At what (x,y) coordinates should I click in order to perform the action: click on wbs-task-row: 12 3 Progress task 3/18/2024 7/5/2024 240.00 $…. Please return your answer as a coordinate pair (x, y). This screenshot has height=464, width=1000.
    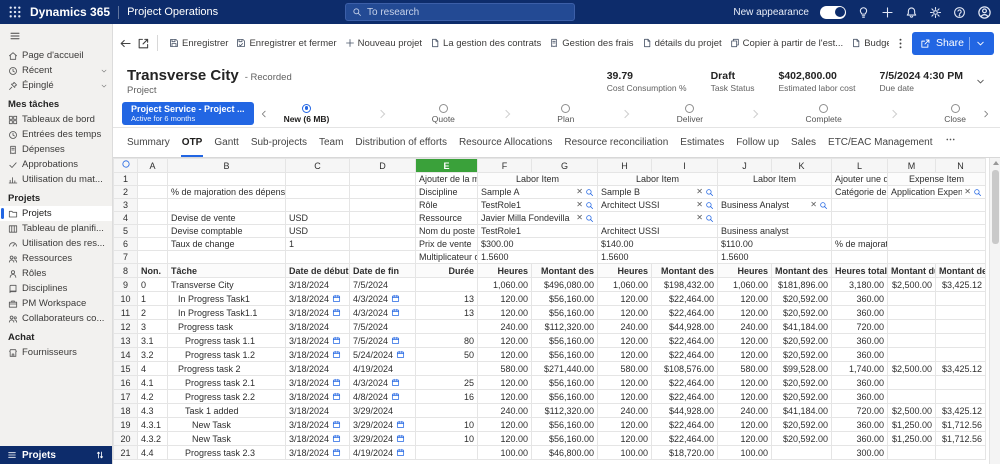
    Looking at the image, I should click on (549, 326).